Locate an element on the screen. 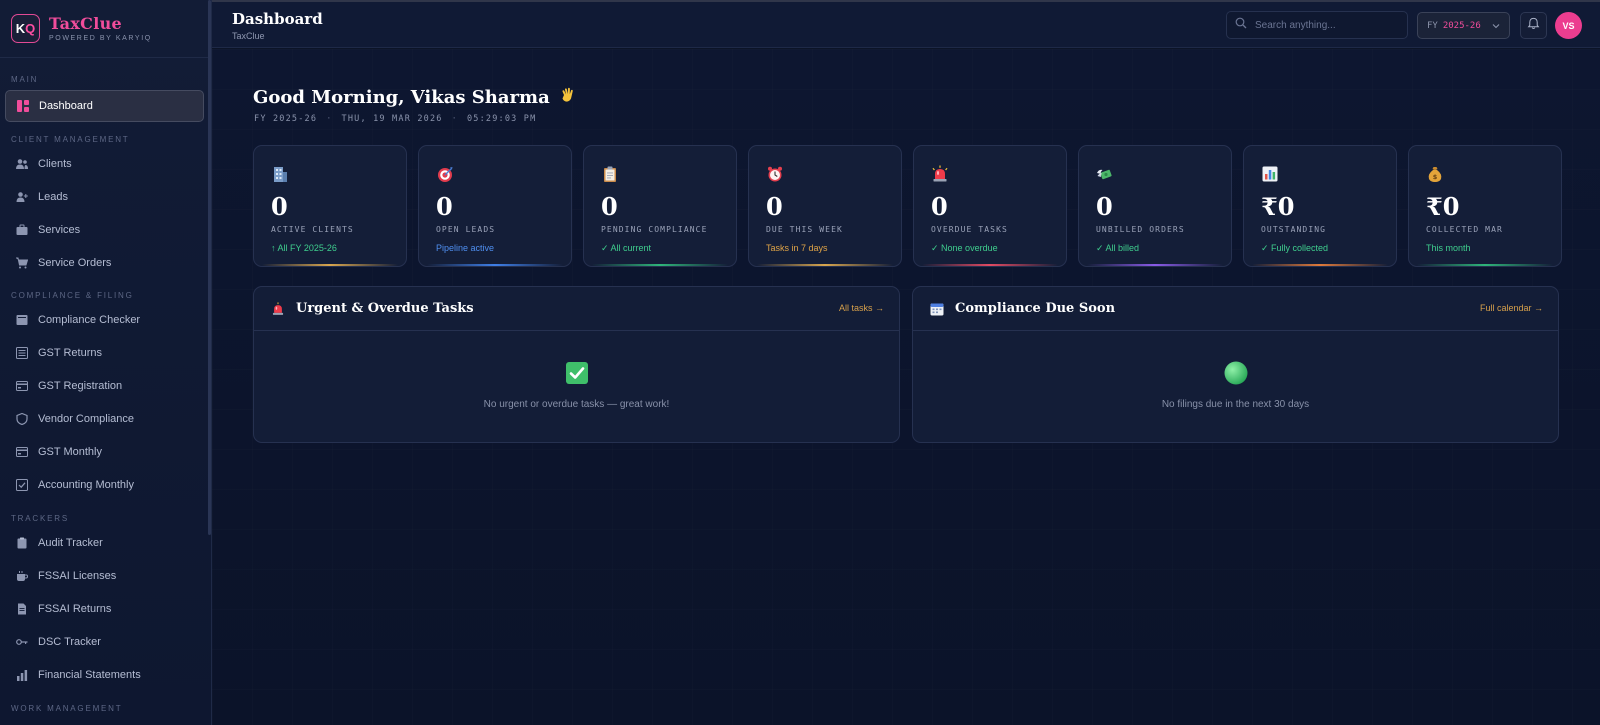 This screenshot has height=725, width=1600. date-line: FY 2025-26 · THU, 19 MAR 2026 · 05:29:03 PM is located at coordinates (395, 119).